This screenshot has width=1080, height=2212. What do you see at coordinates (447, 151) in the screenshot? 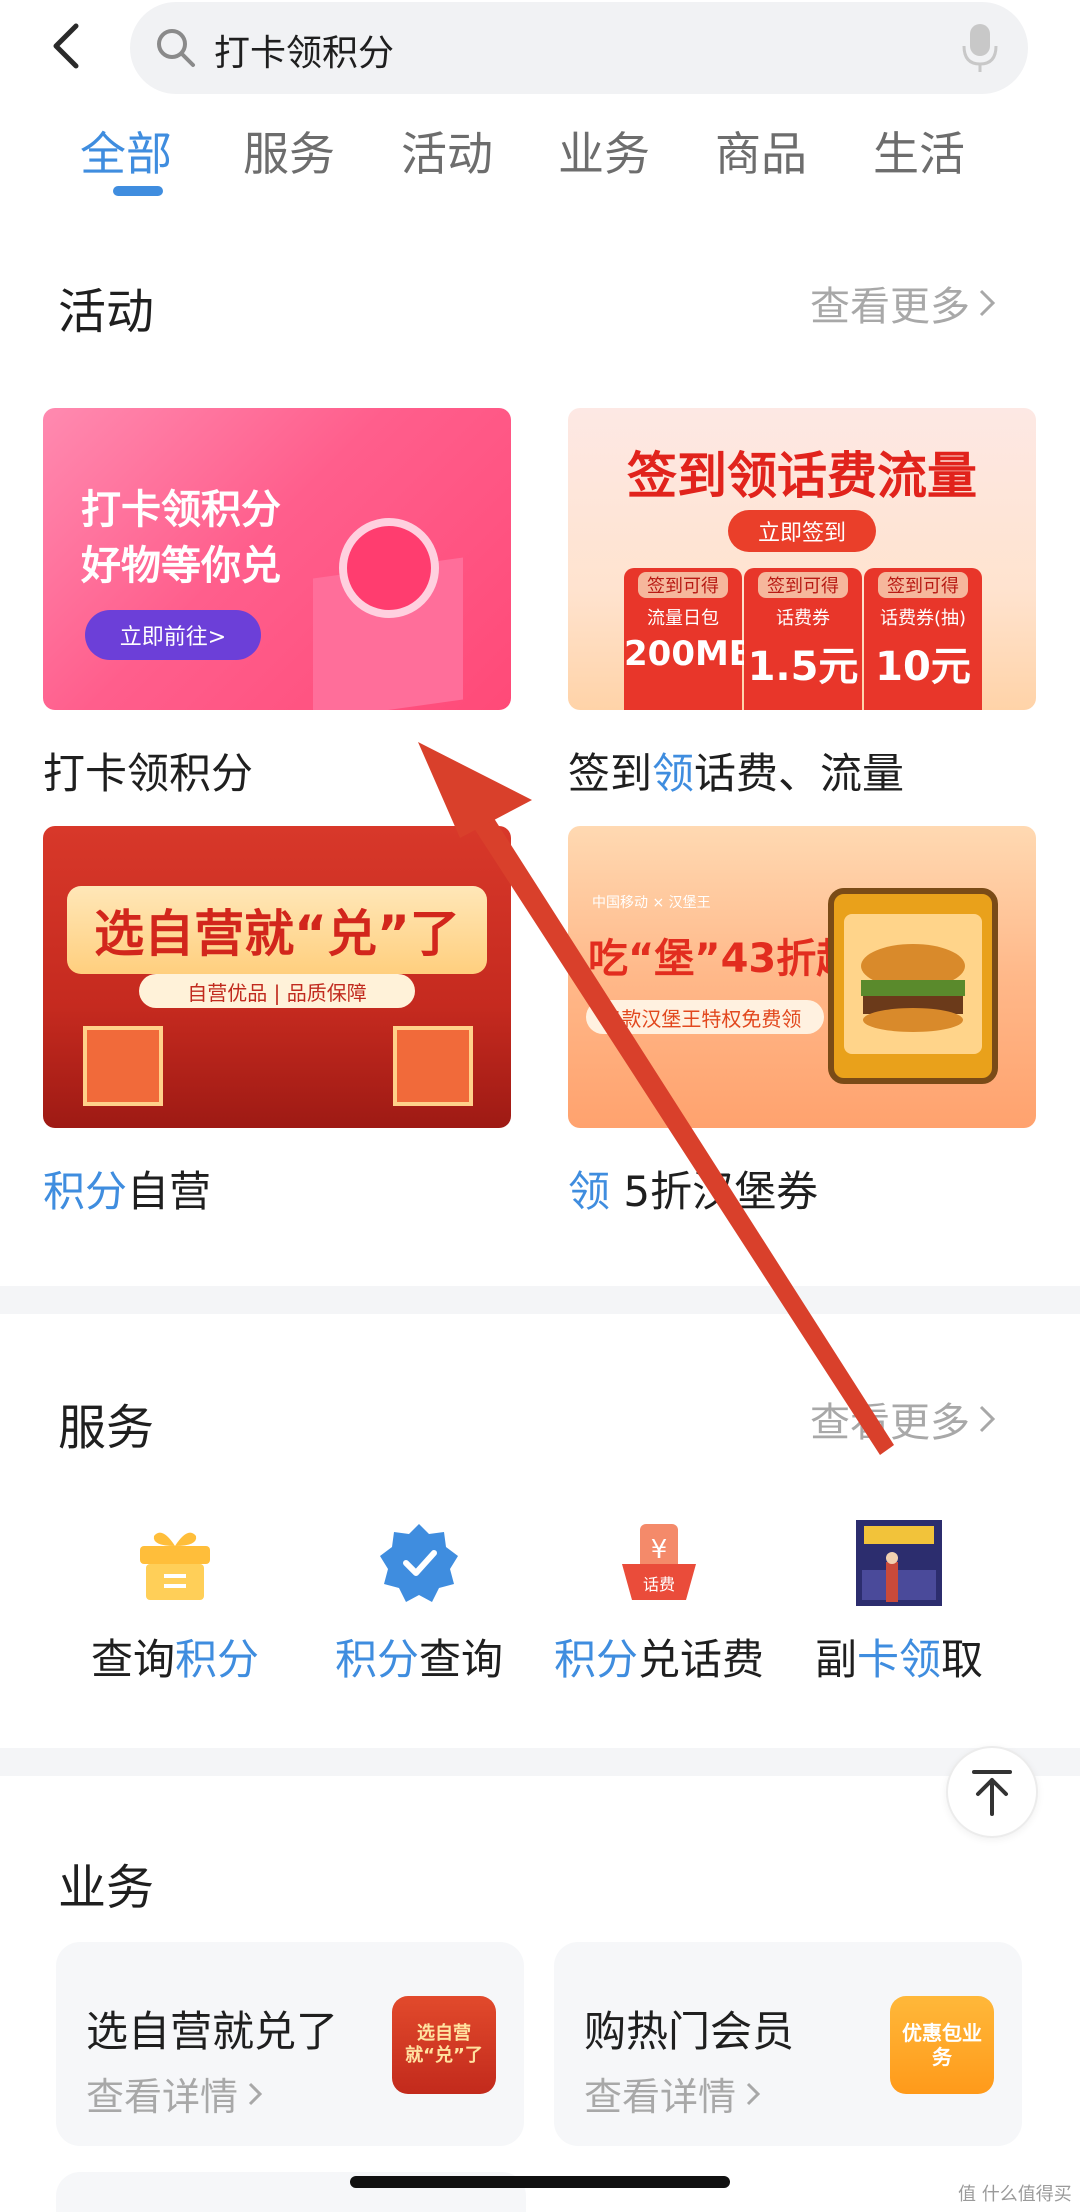
I see `tab-activity: 活动` at bounding box center [447, 151].